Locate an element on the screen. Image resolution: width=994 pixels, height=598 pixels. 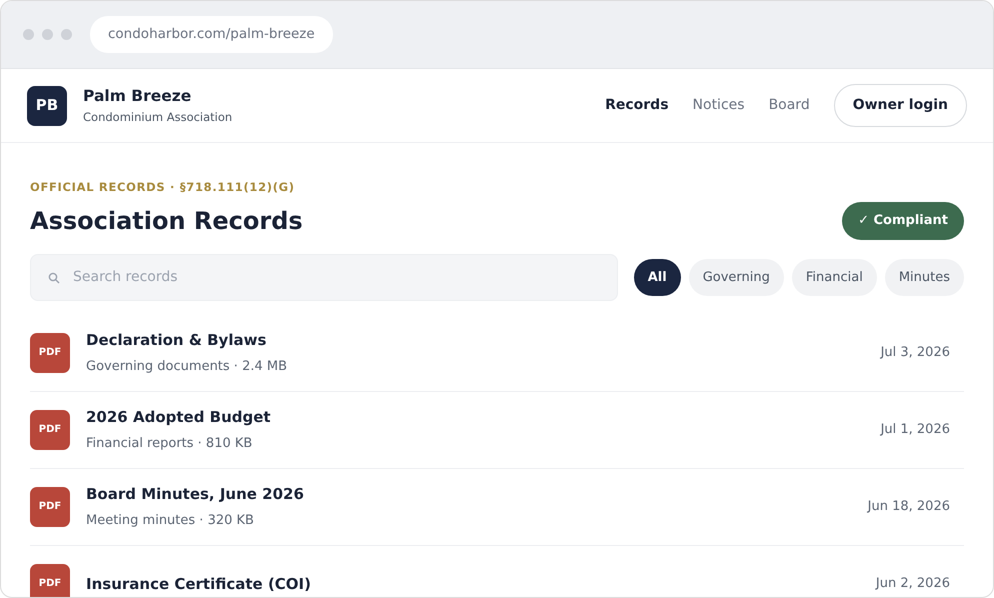
record-title: 2026 Adopted Budget is located at coordinates (179, 417).